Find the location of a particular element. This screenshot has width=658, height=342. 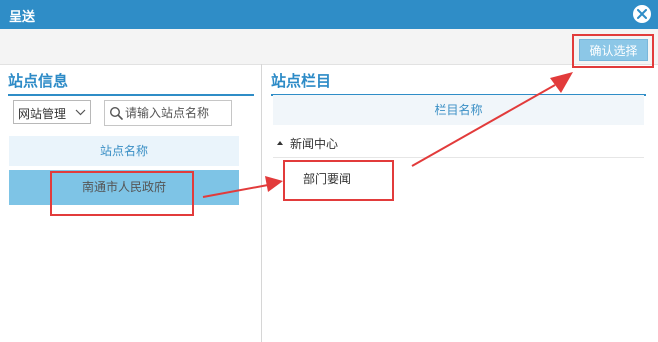

confirm-selection-button: 确认选择 is located at coordinates (613, 50).